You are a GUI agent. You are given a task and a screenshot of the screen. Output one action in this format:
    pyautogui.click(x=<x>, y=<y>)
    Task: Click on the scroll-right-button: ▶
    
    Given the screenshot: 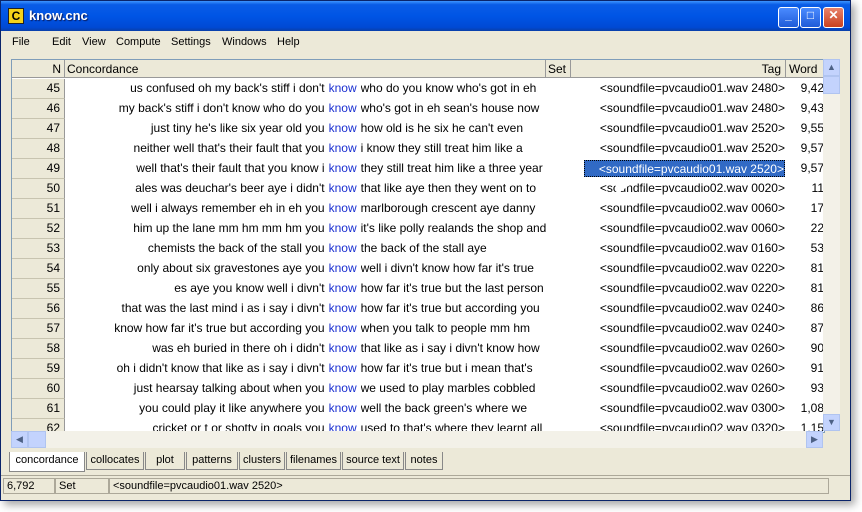 What is the action you would take?
    pyautogui.click(x=814, y=439)
    